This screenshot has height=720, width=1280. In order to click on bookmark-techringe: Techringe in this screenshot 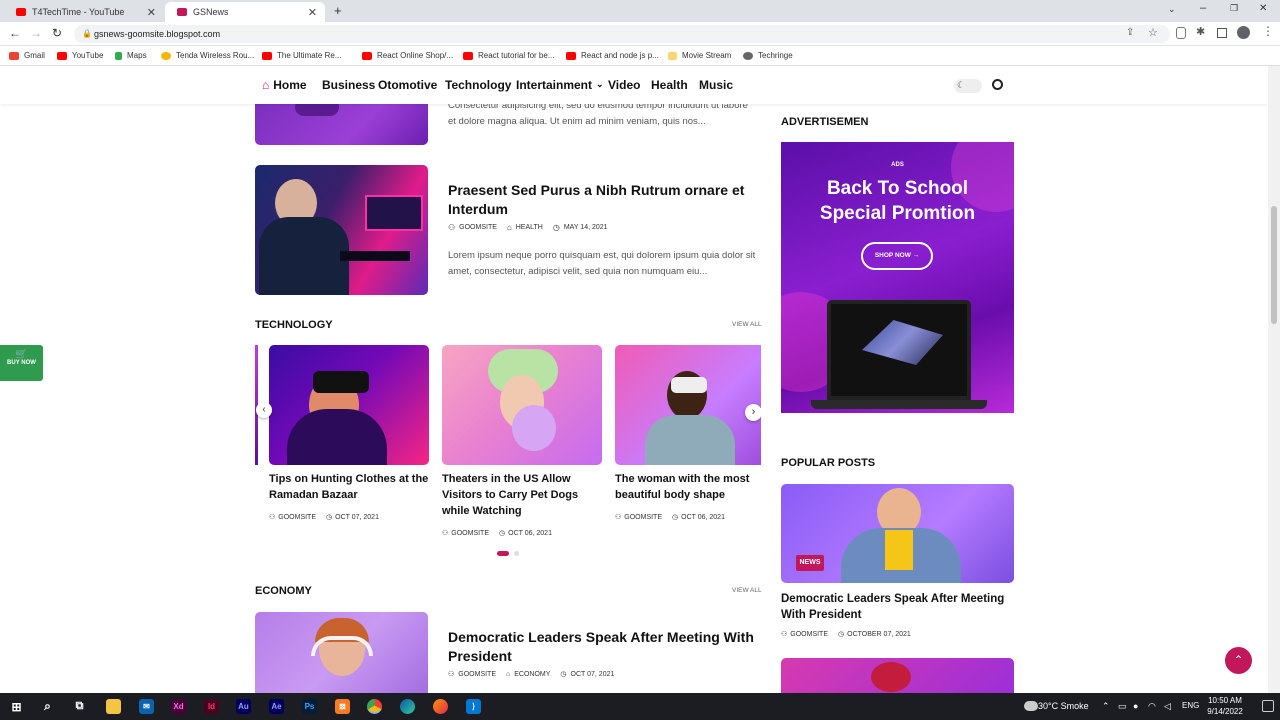, I will do `click(768, 55)`.